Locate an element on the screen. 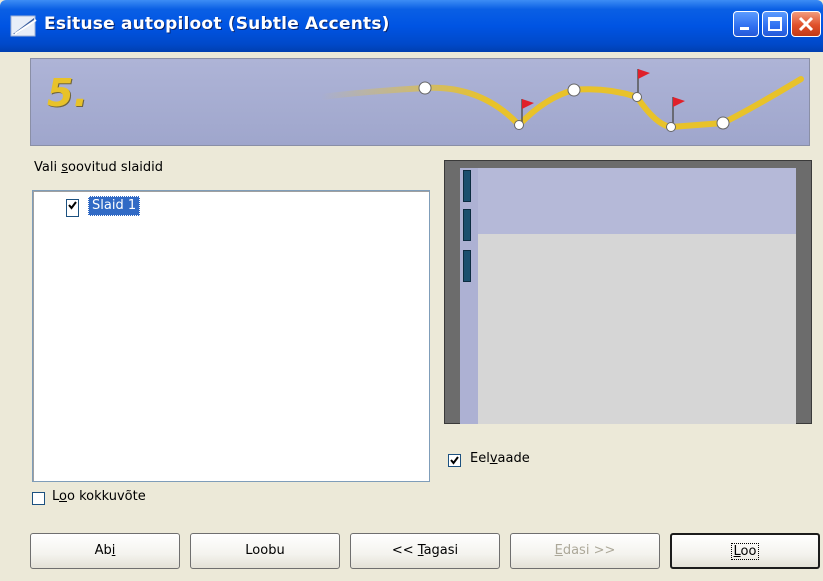 This screenshot has width=823, height=581. preview-label: Eelvaade is located at coordinates (500, 458).